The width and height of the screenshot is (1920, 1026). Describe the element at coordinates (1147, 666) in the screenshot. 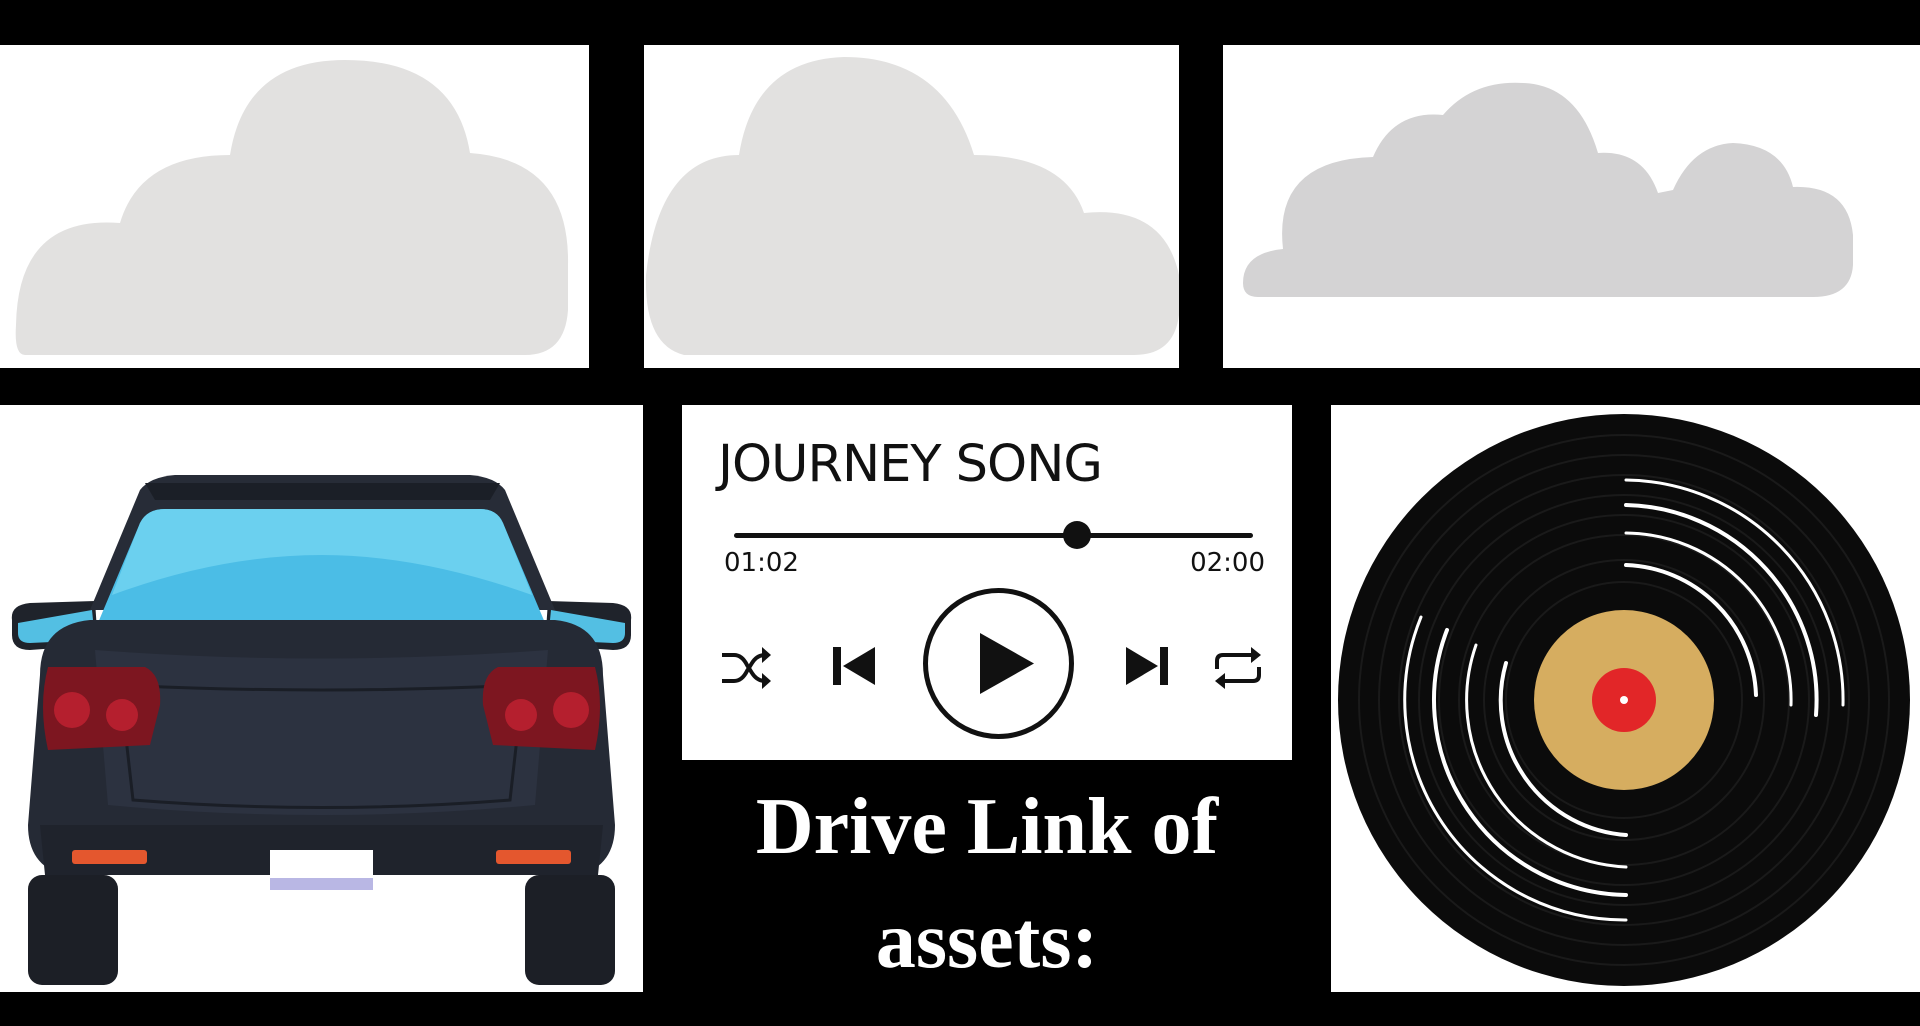

I see `next-icon` at that location.